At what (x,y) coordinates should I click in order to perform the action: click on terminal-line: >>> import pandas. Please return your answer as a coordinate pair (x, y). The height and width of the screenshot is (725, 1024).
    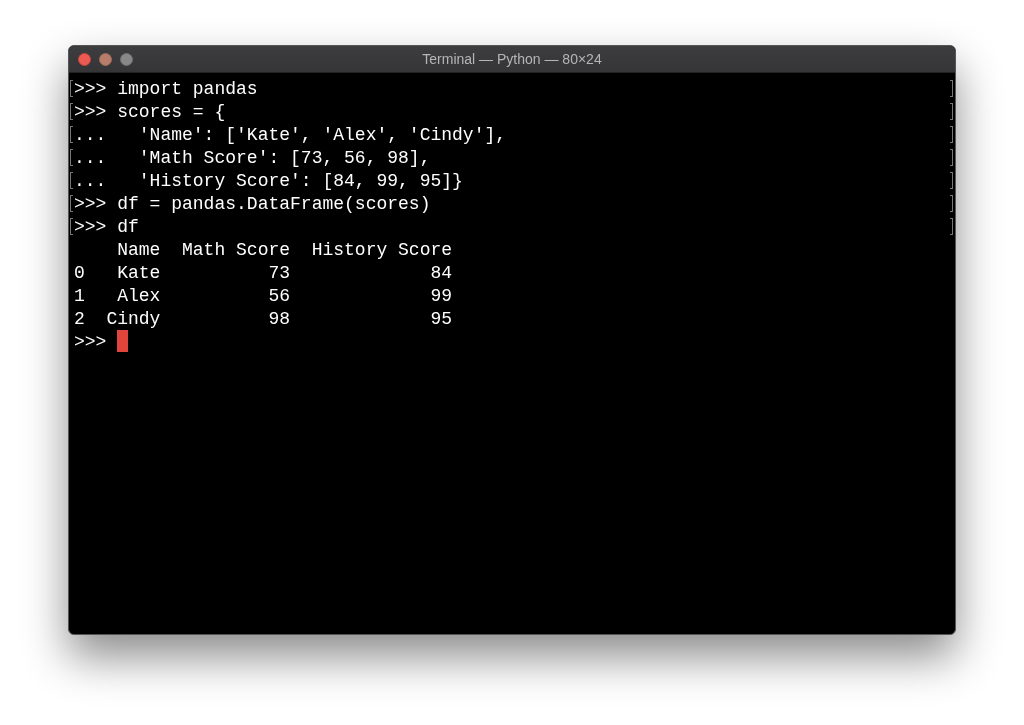
    Looking at the image, I should click on (166, 89).